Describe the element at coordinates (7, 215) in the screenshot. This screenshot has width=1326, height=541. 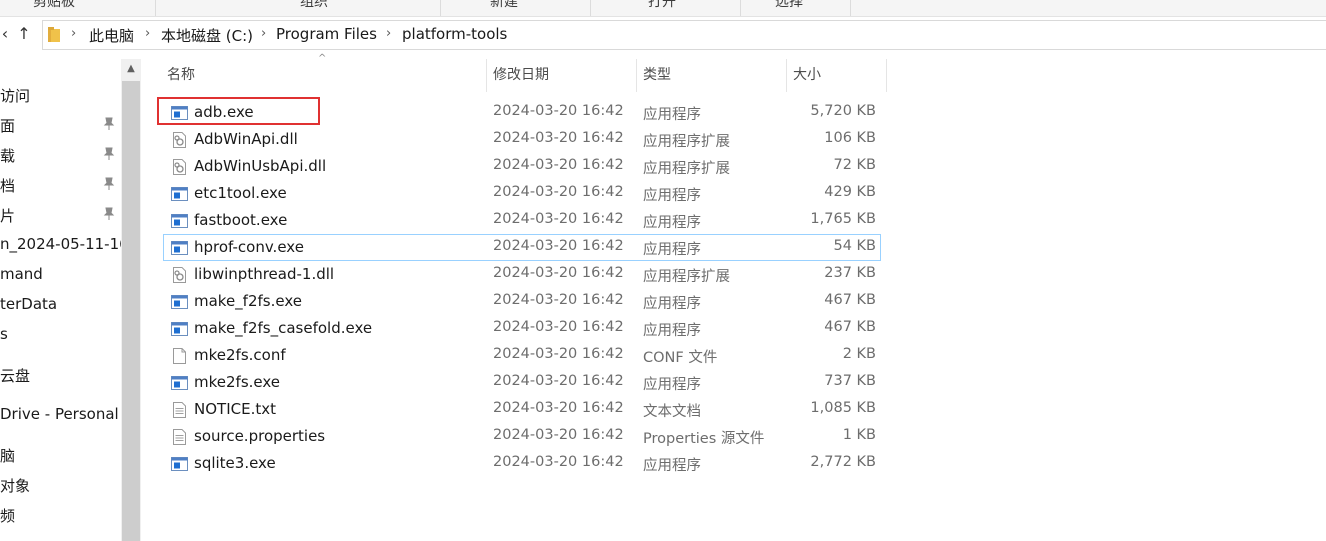
I see `nav-item: 片` at that location.